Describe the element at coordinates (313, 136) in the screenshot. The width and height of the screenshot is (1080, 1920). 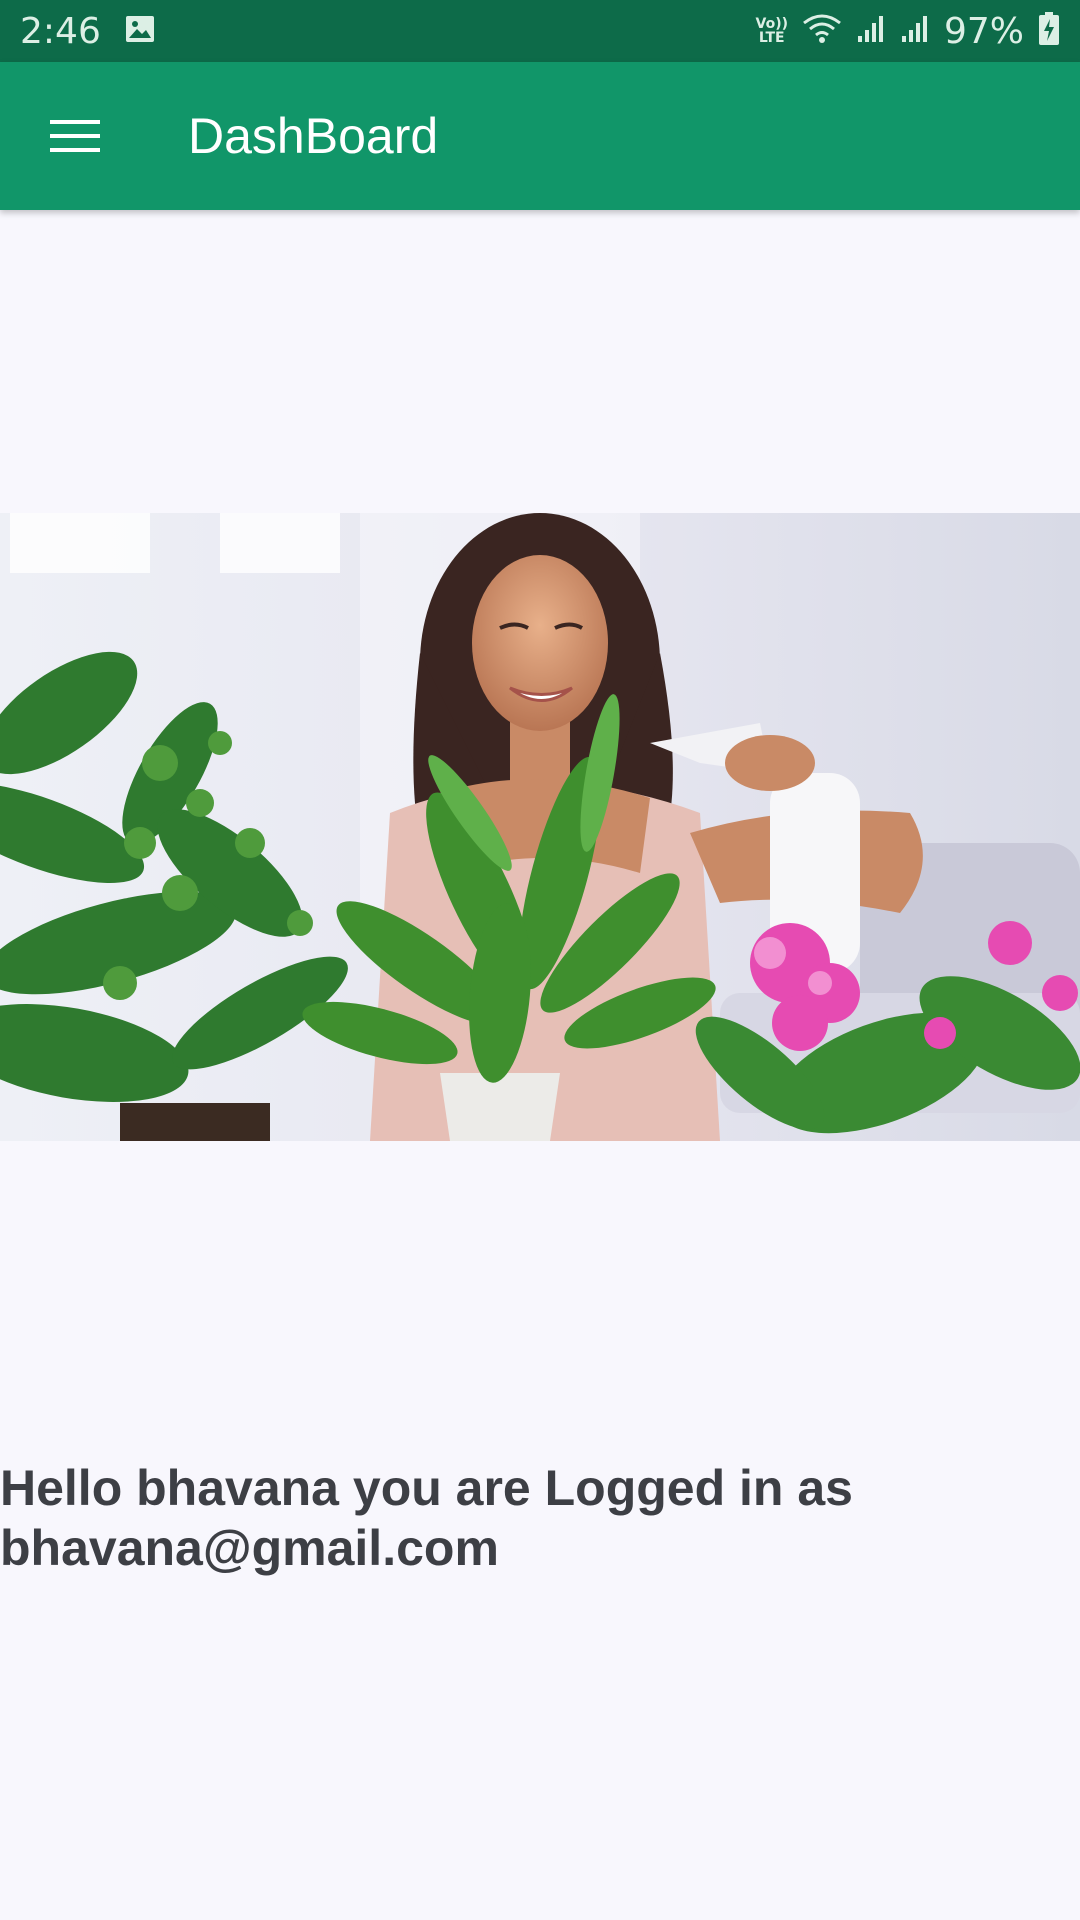
I see `app-title: DashBoard` at that location.